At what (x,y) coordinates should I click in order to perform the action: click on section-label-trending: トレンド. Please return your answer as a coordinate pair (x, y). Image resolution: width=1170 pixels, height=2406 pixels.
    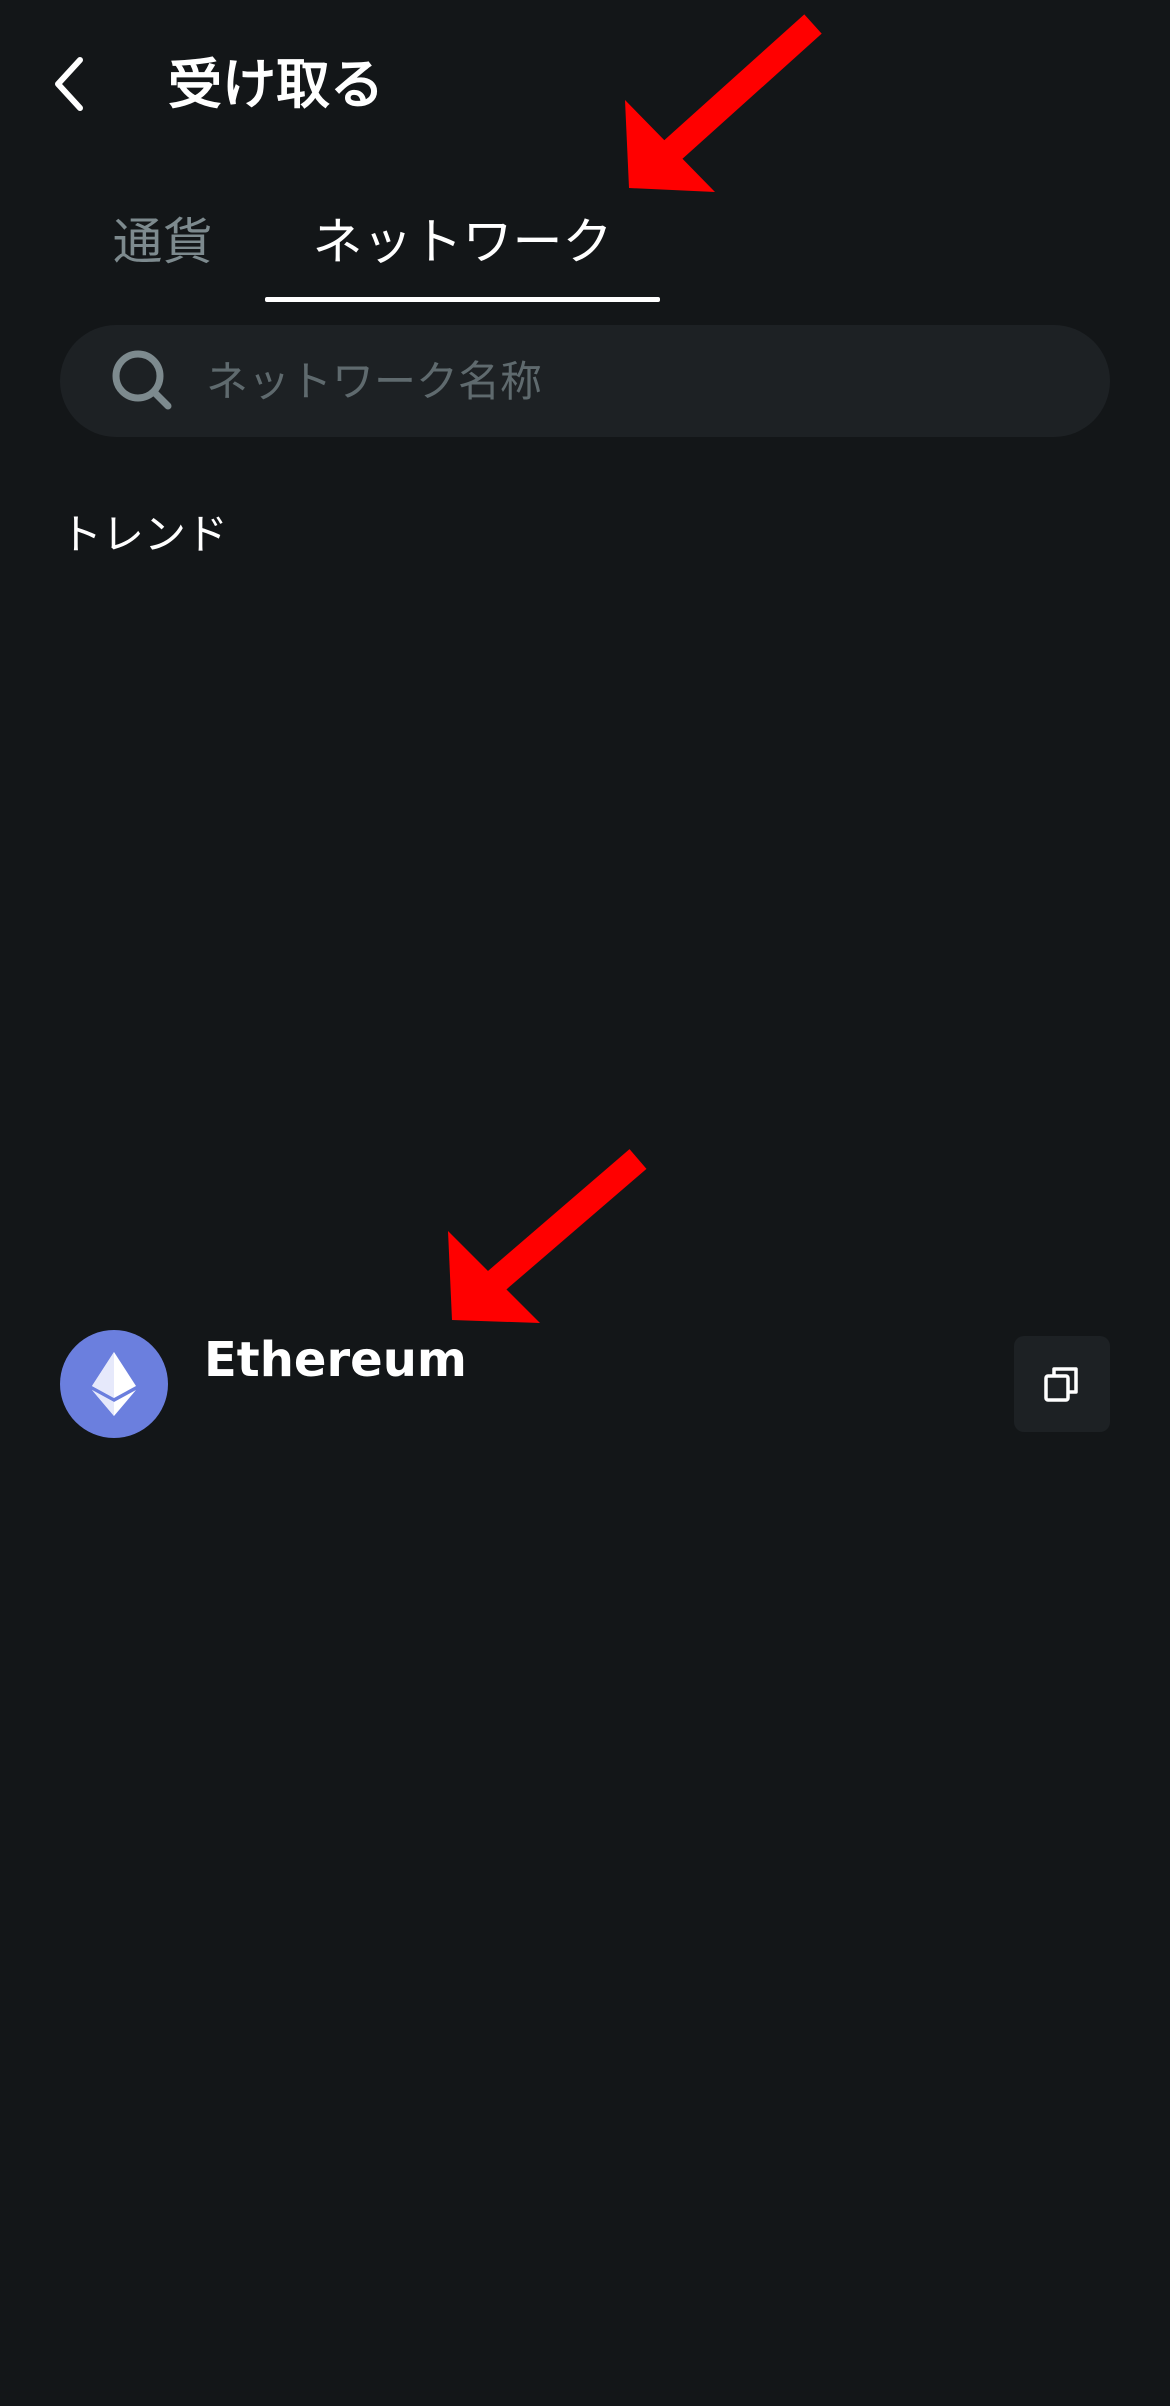
    Looking at the image, I should click on (144, 534).